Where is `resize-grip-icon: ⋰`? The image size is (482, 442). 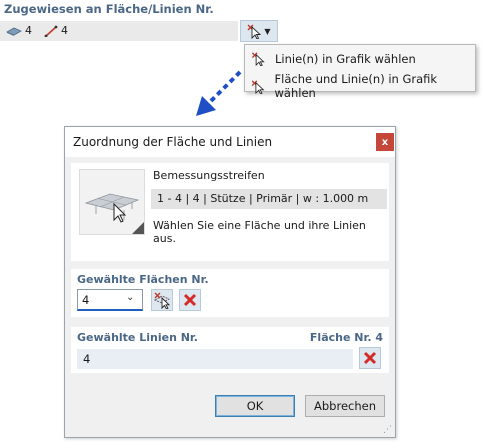
resize-grip-icon: ⋰ is located at coordinates (387, 430).